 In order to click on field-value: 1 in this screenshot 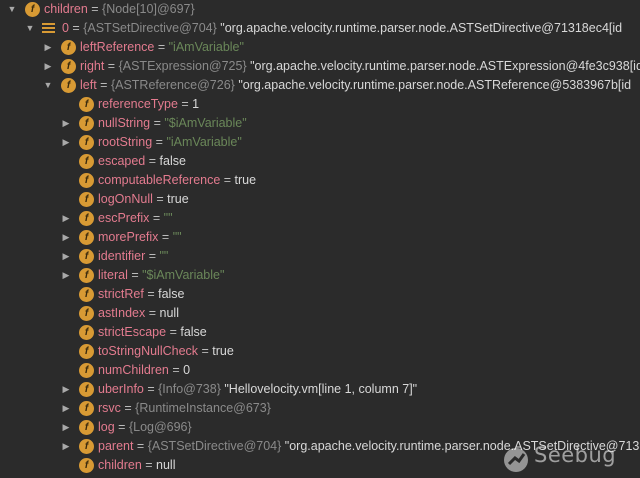, I will do `click(196, 104)`.